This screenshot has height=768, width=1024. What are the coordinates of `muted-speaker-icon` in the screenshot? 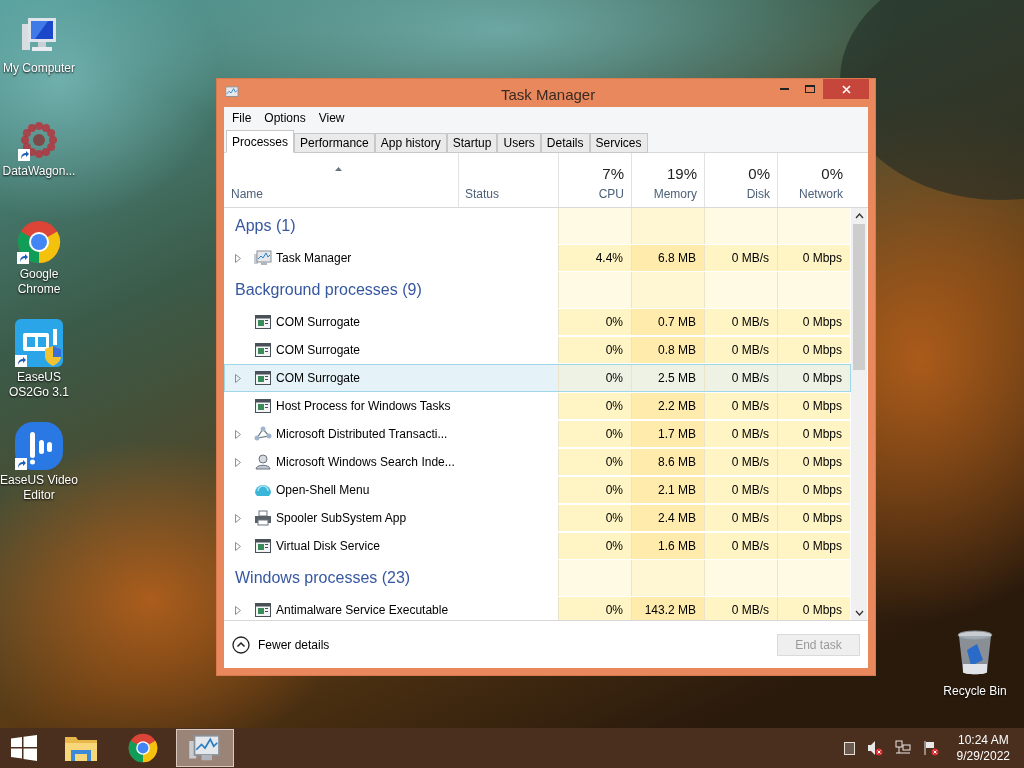 It's located at (874, 748).